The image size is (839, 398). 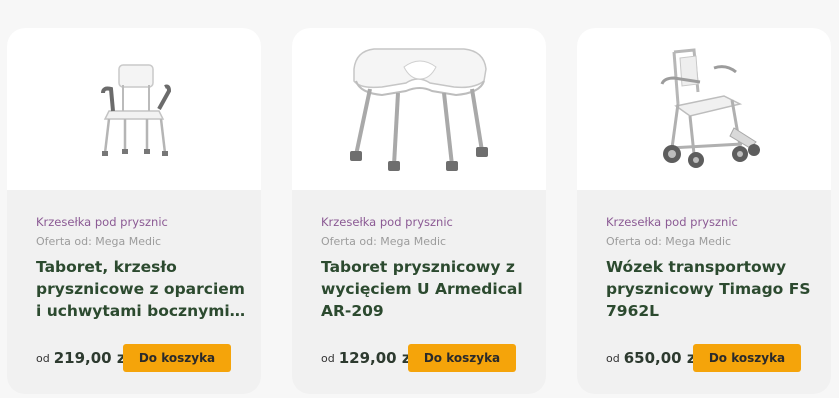 I want to click on shower-transport-wheelchair-icon, so click(x=710, y=108).